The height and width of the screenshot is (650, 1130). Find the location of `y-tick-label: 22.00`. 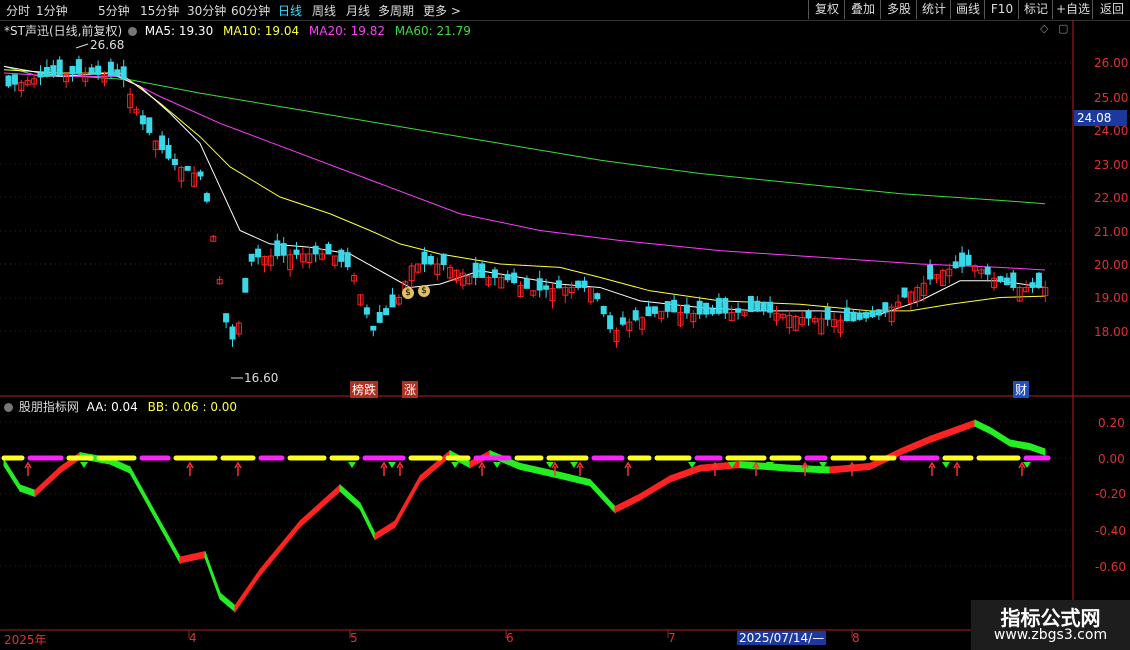

y-tick-label: 22.00 is located at coordinates (1111, 198).